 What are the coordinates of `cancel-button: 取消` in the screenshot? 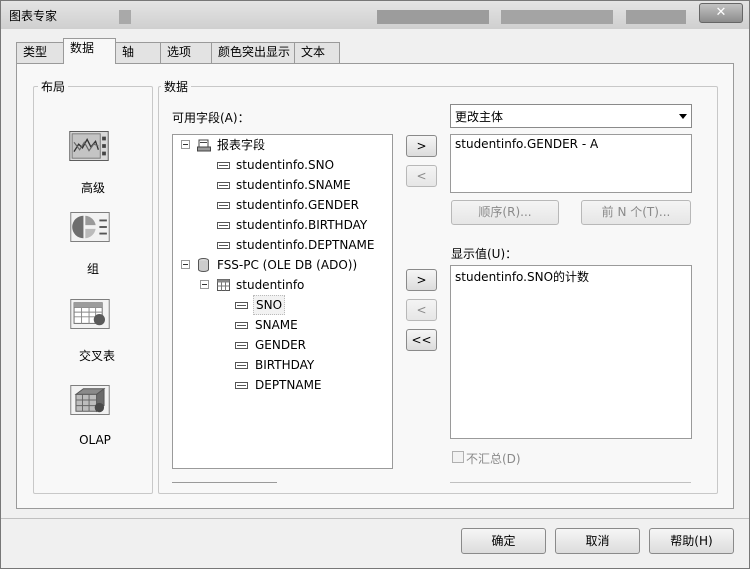 It's located at (597, 541).